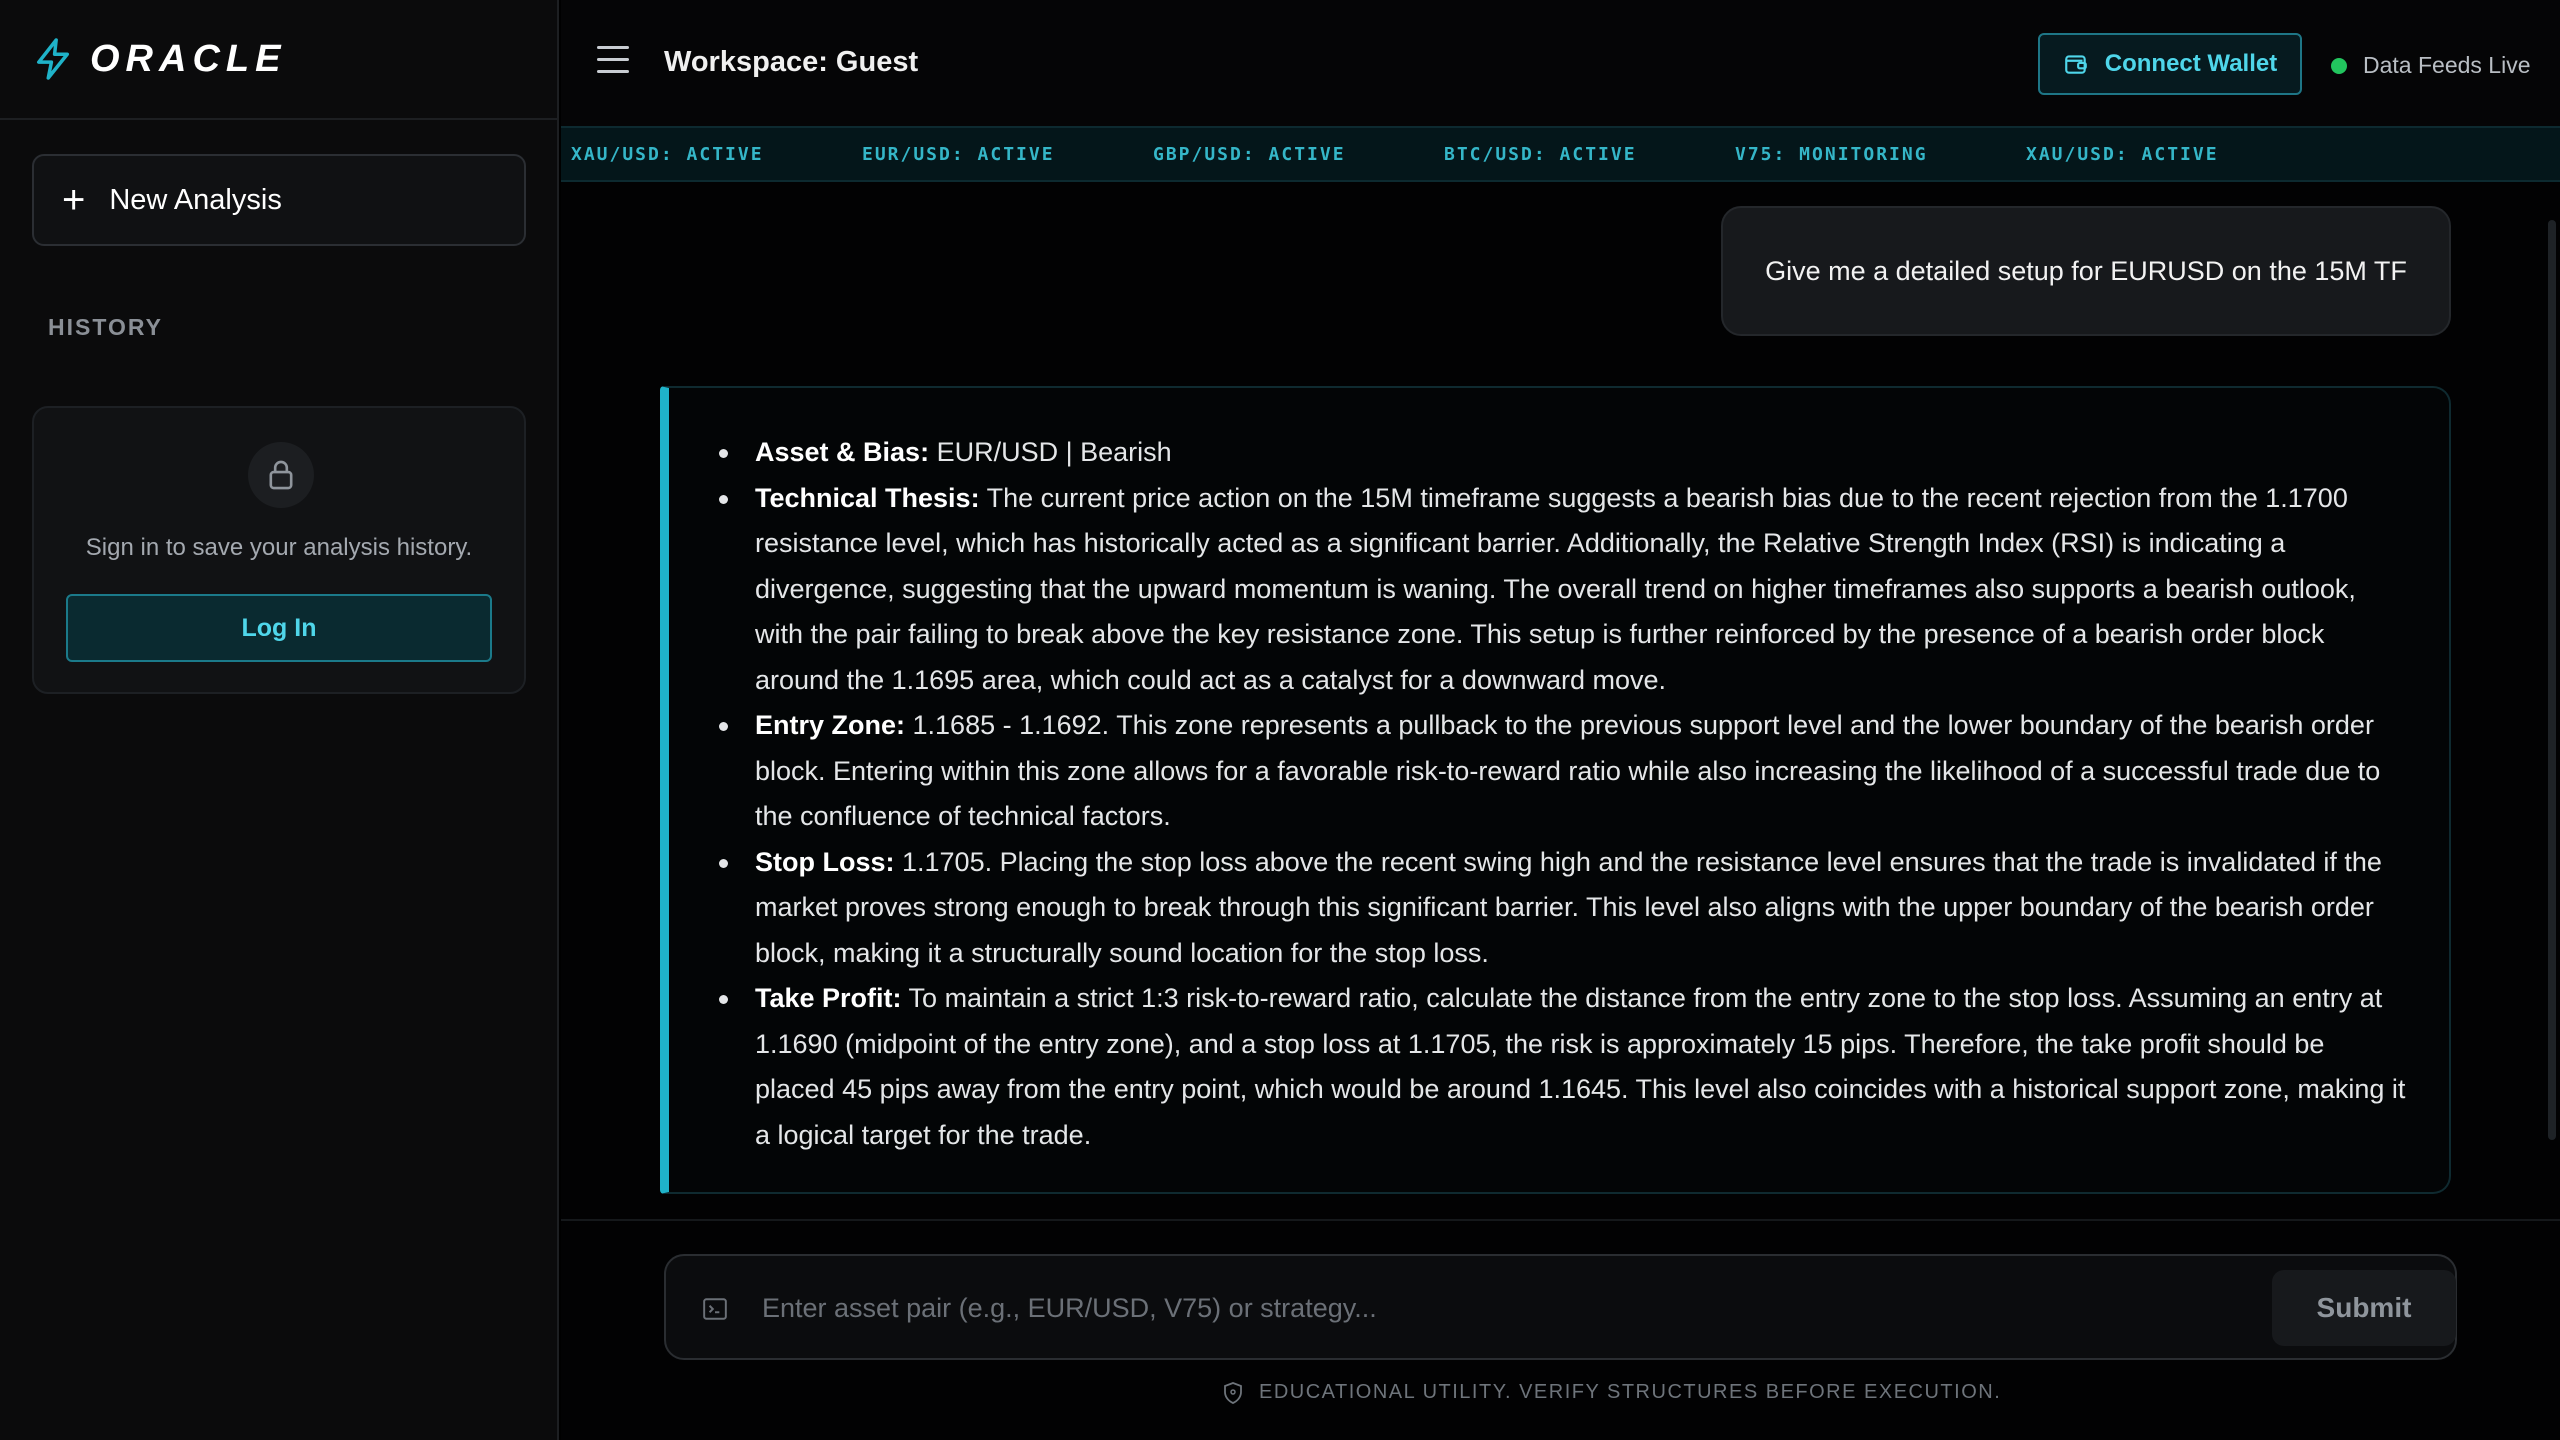  Describe the element at coordinates (2339, 65) in the screenshot. I see `status-dot-icon` at that location.